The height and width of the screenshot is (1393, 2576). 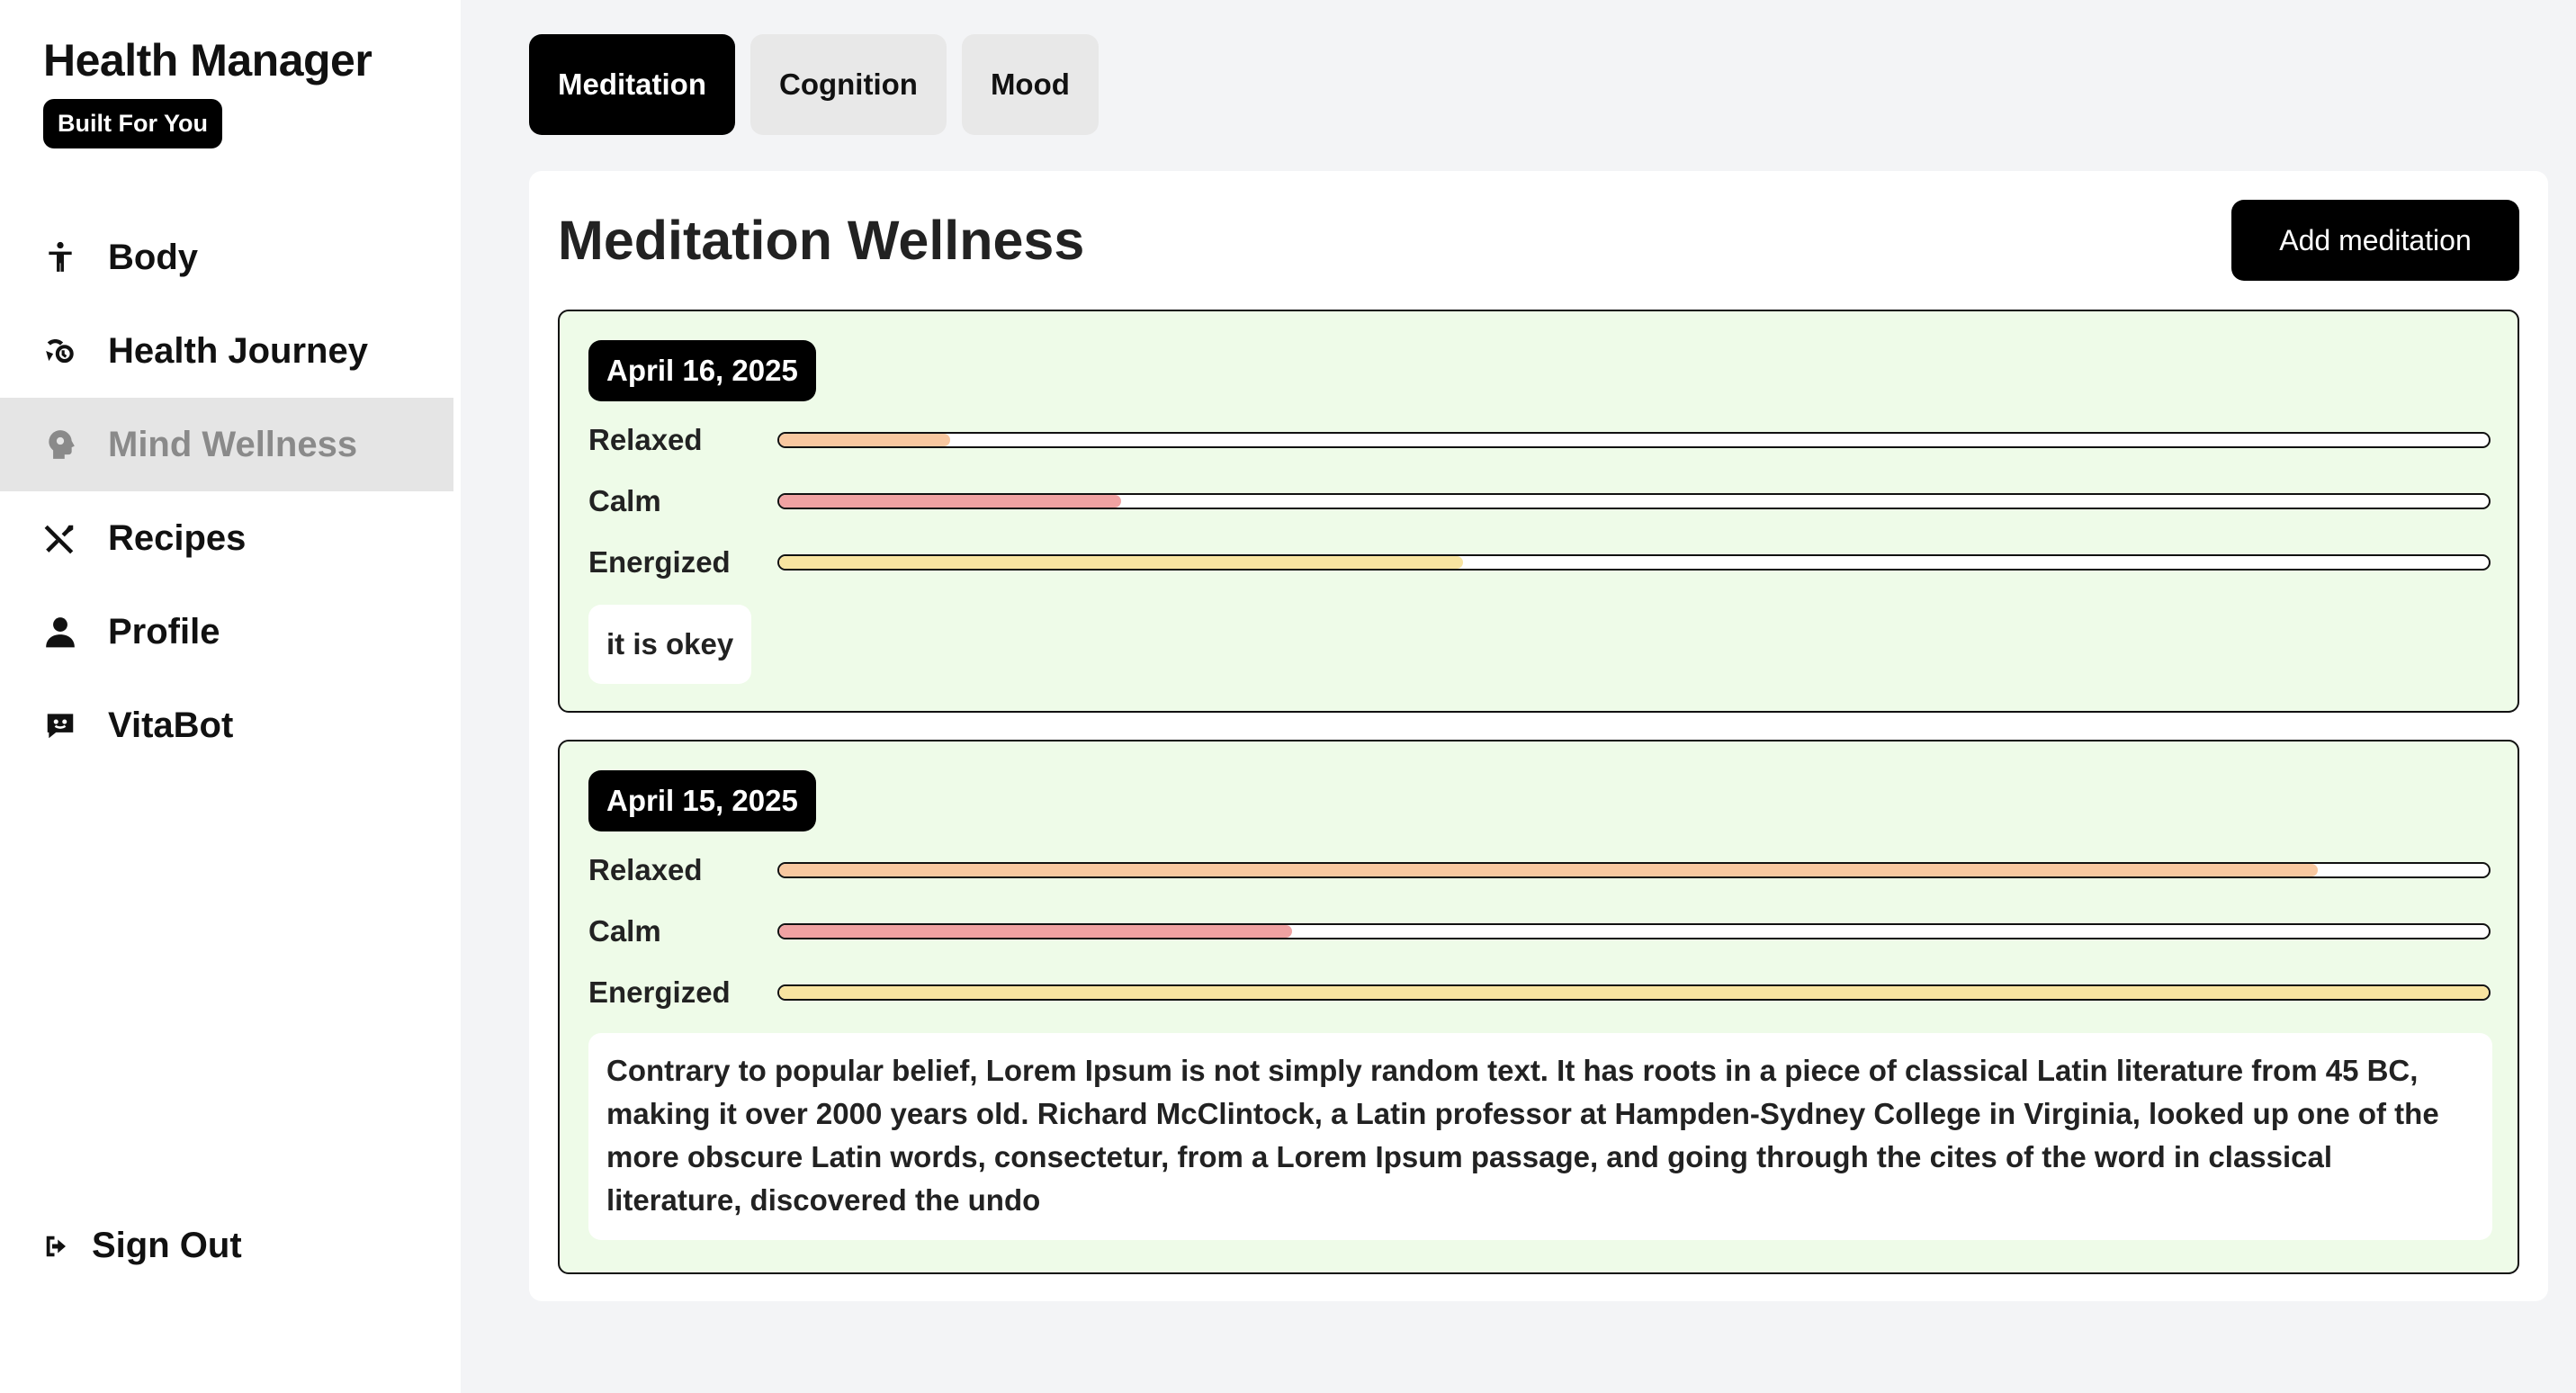 I want to click on app-title: Health Manager, so click(x=208, y=60).